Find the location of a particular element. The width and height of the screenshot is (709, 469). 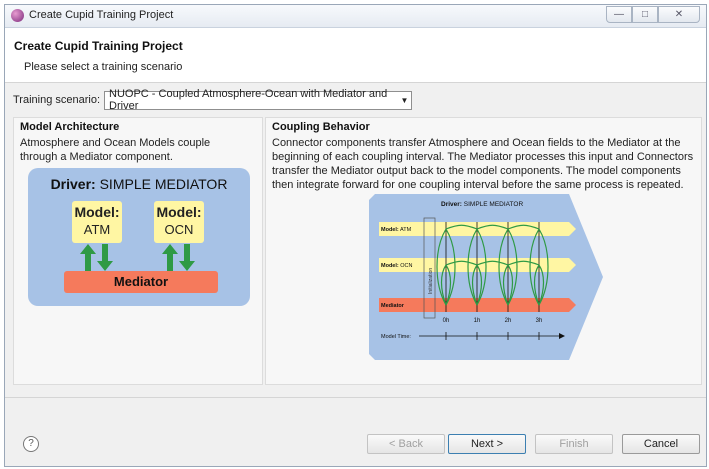

model-architecture-title: Model Architecture is located at coordinates (70, 127).